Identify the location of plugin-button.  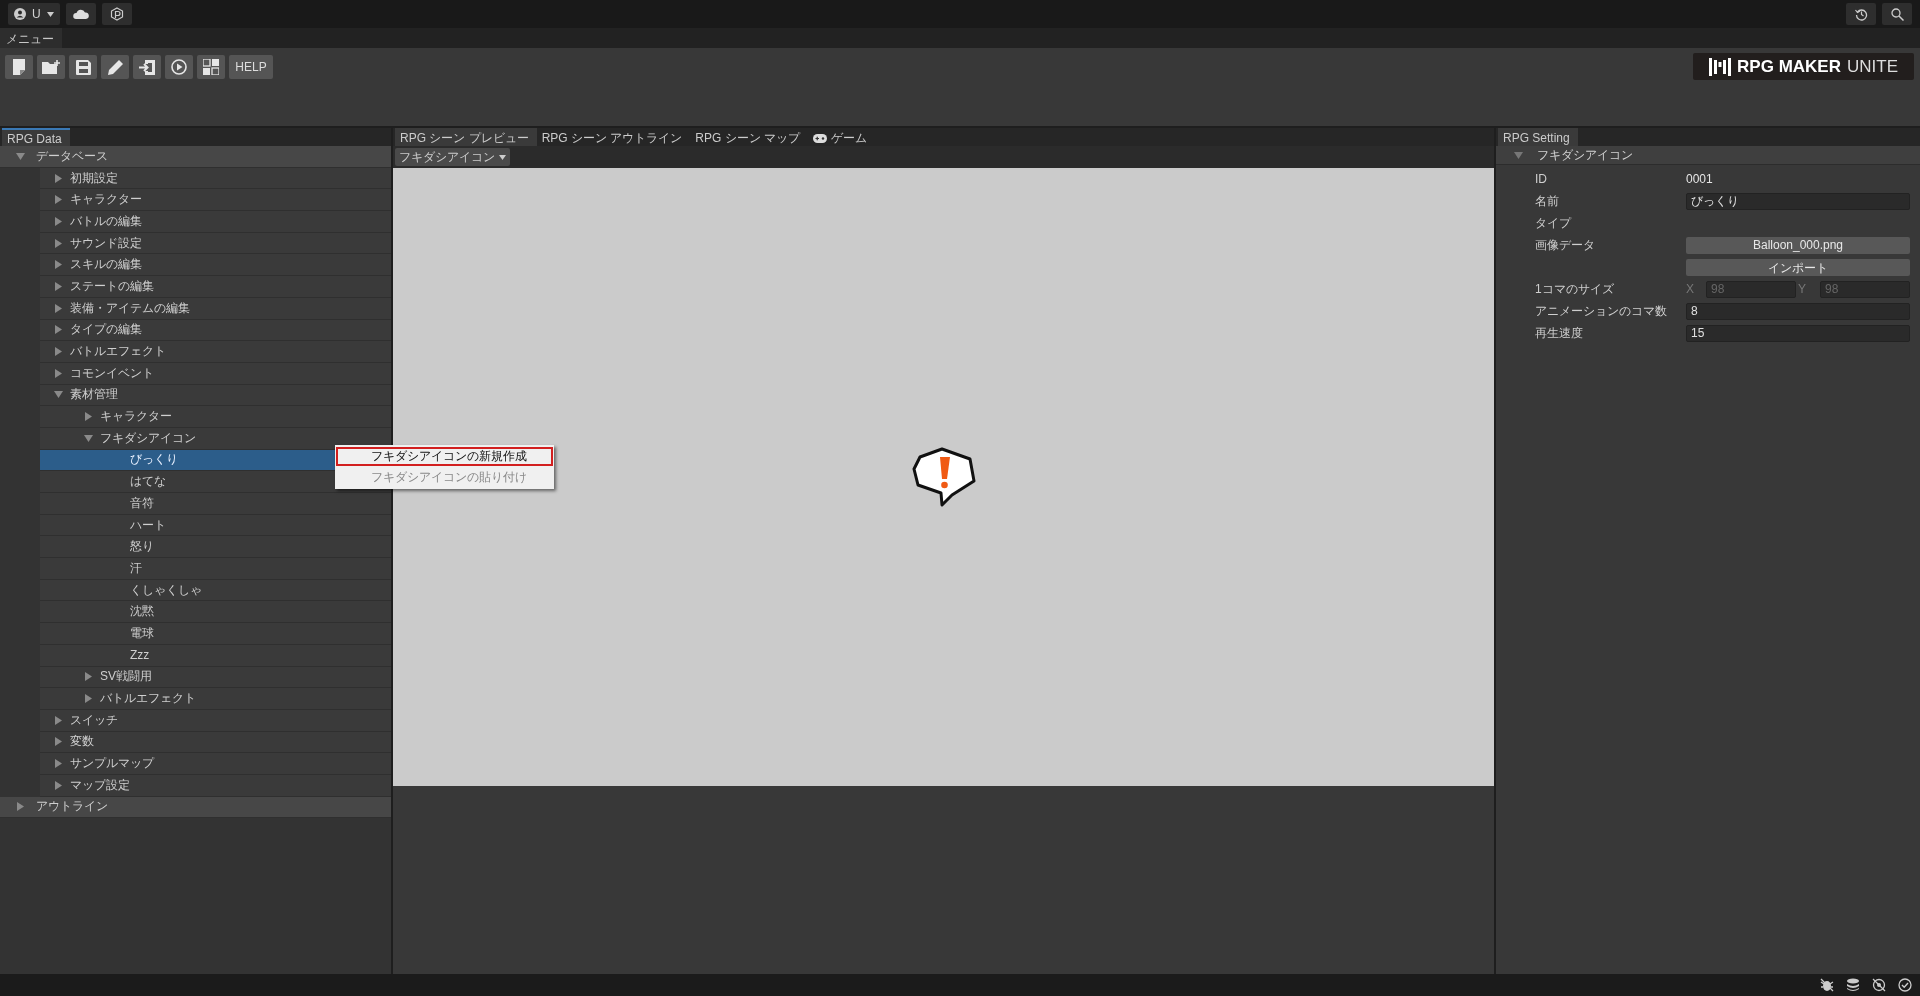
(116, 14).